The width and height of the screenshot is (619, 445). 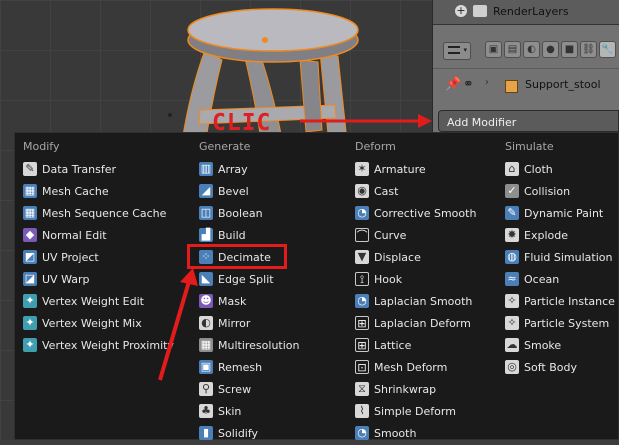 I want to click on menu-item-mesh-deform: ⊡ Mesh Deform, so click(x=415, y=368).